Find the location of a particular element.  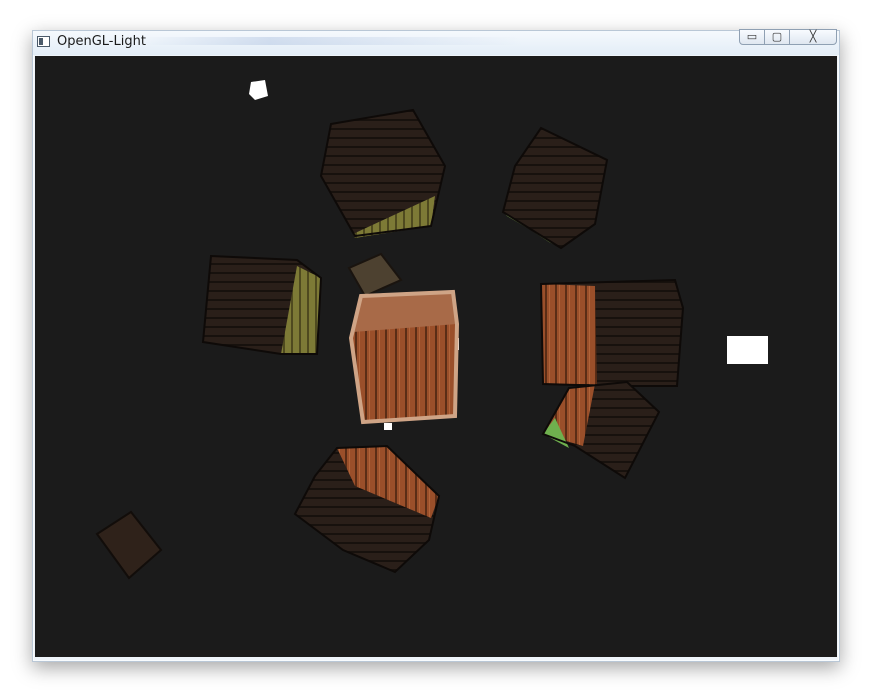

app-window-icon is located at coordinates (43, 41).